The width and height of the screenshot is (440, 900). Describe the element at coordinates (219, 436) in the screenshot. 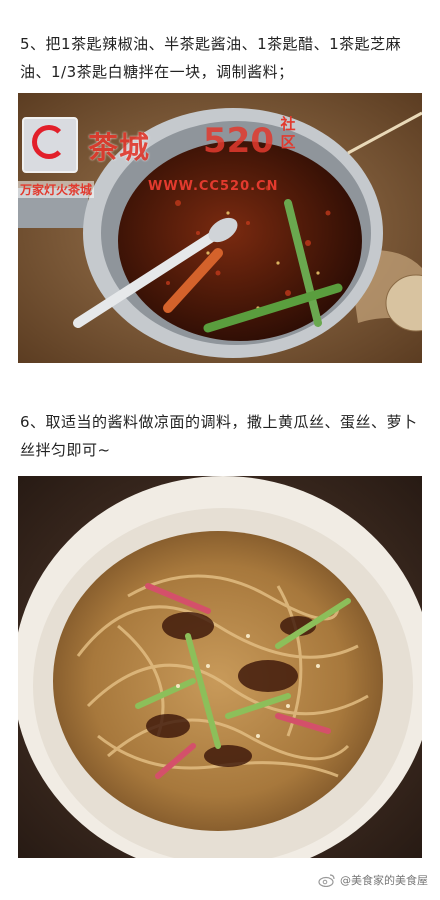

I see `step-6-text: 6、取适当的酱料做凉面的调料，撒上黄瓜丝、蛋丝、萝卜丝拌匀即可~` at that location.